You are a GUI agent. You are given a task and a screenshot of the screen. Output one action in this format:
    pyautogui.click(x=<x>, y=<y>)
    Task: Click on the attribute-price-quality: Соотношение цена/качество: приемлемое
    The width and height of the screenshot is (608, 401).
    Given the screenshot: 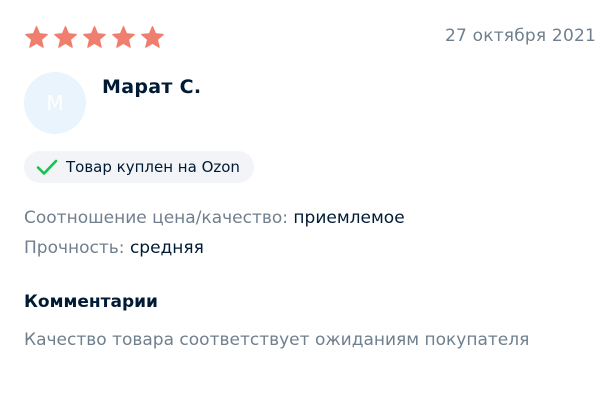 What is the action you would take?
    pyautogui.click(x=214, y=218)
    